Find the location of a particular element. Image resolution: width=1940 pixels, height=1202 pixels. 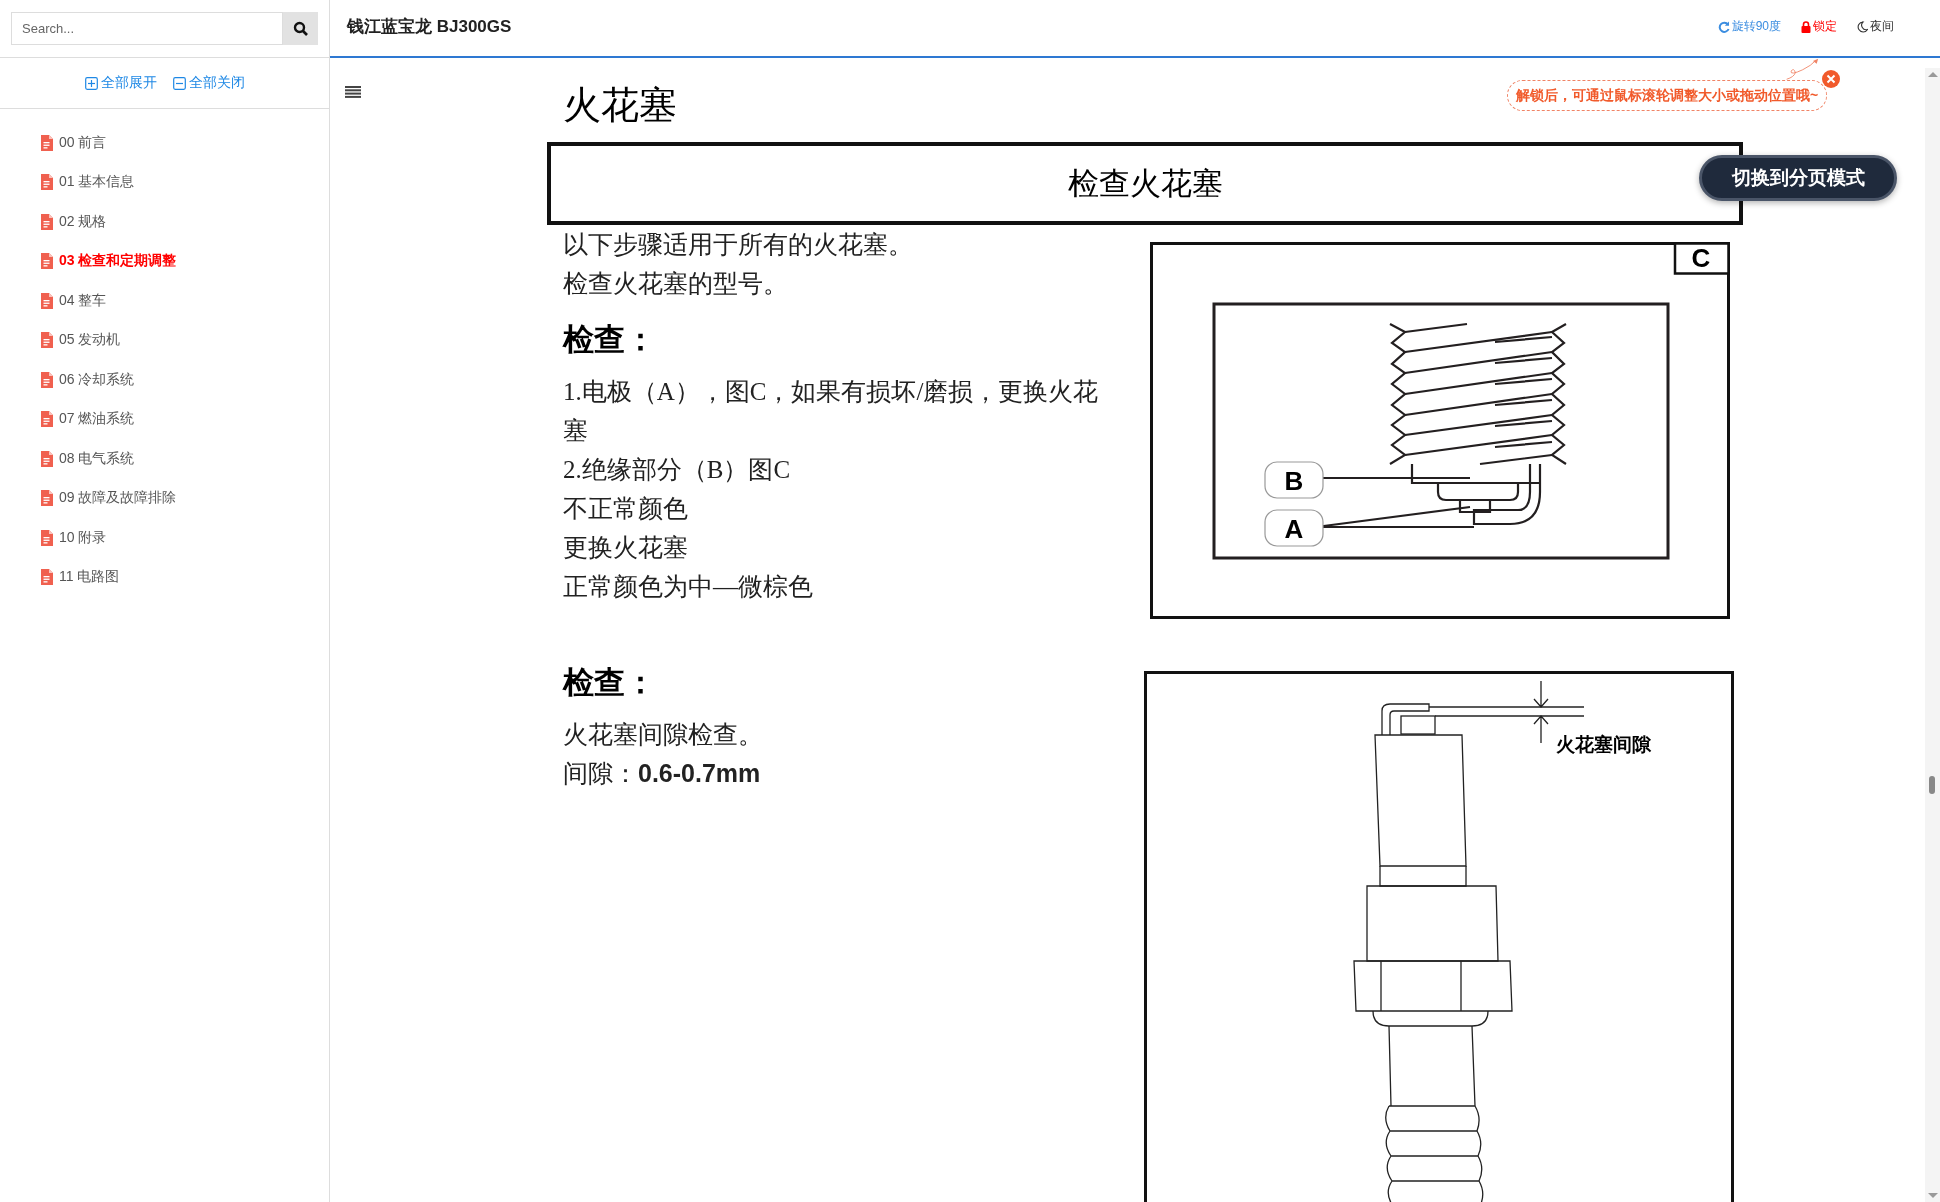

tree-item: 10 附录 is located at coordinates (184, 538).